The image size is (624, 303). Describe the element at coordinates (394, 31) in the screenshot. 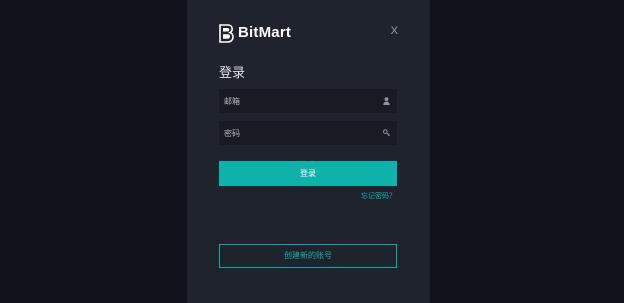

I see `close-button: X` at that location.